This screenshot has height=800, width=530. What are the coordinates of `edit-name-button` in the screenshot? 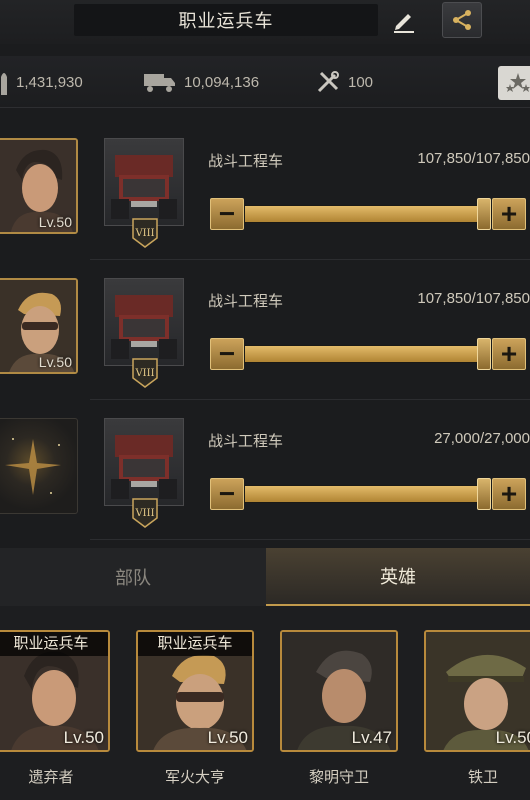 It's located at (404, 20).